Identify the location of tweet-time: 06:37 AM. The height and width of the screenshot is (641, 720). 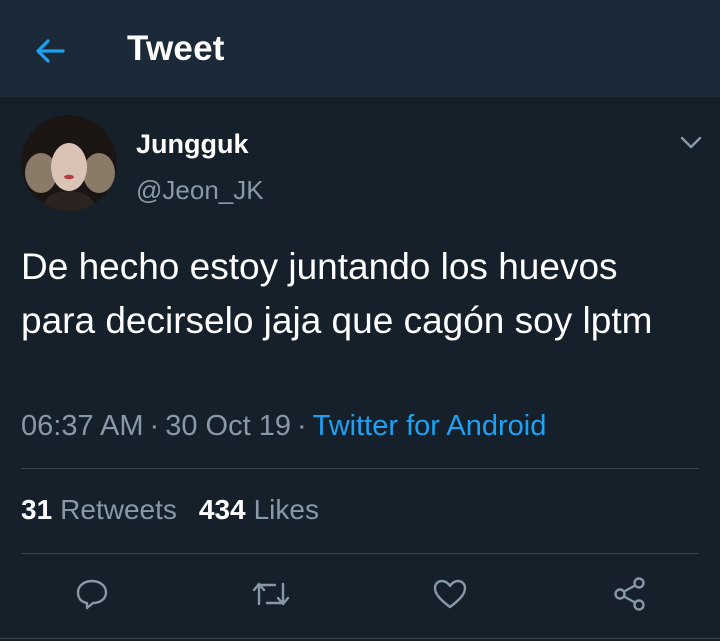
(82, 426).